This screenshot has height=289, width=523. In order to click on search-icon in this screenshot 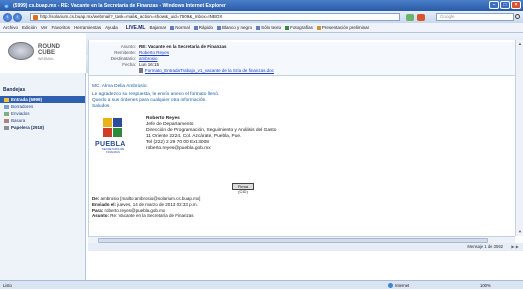, I will do `click(517, 16)`.